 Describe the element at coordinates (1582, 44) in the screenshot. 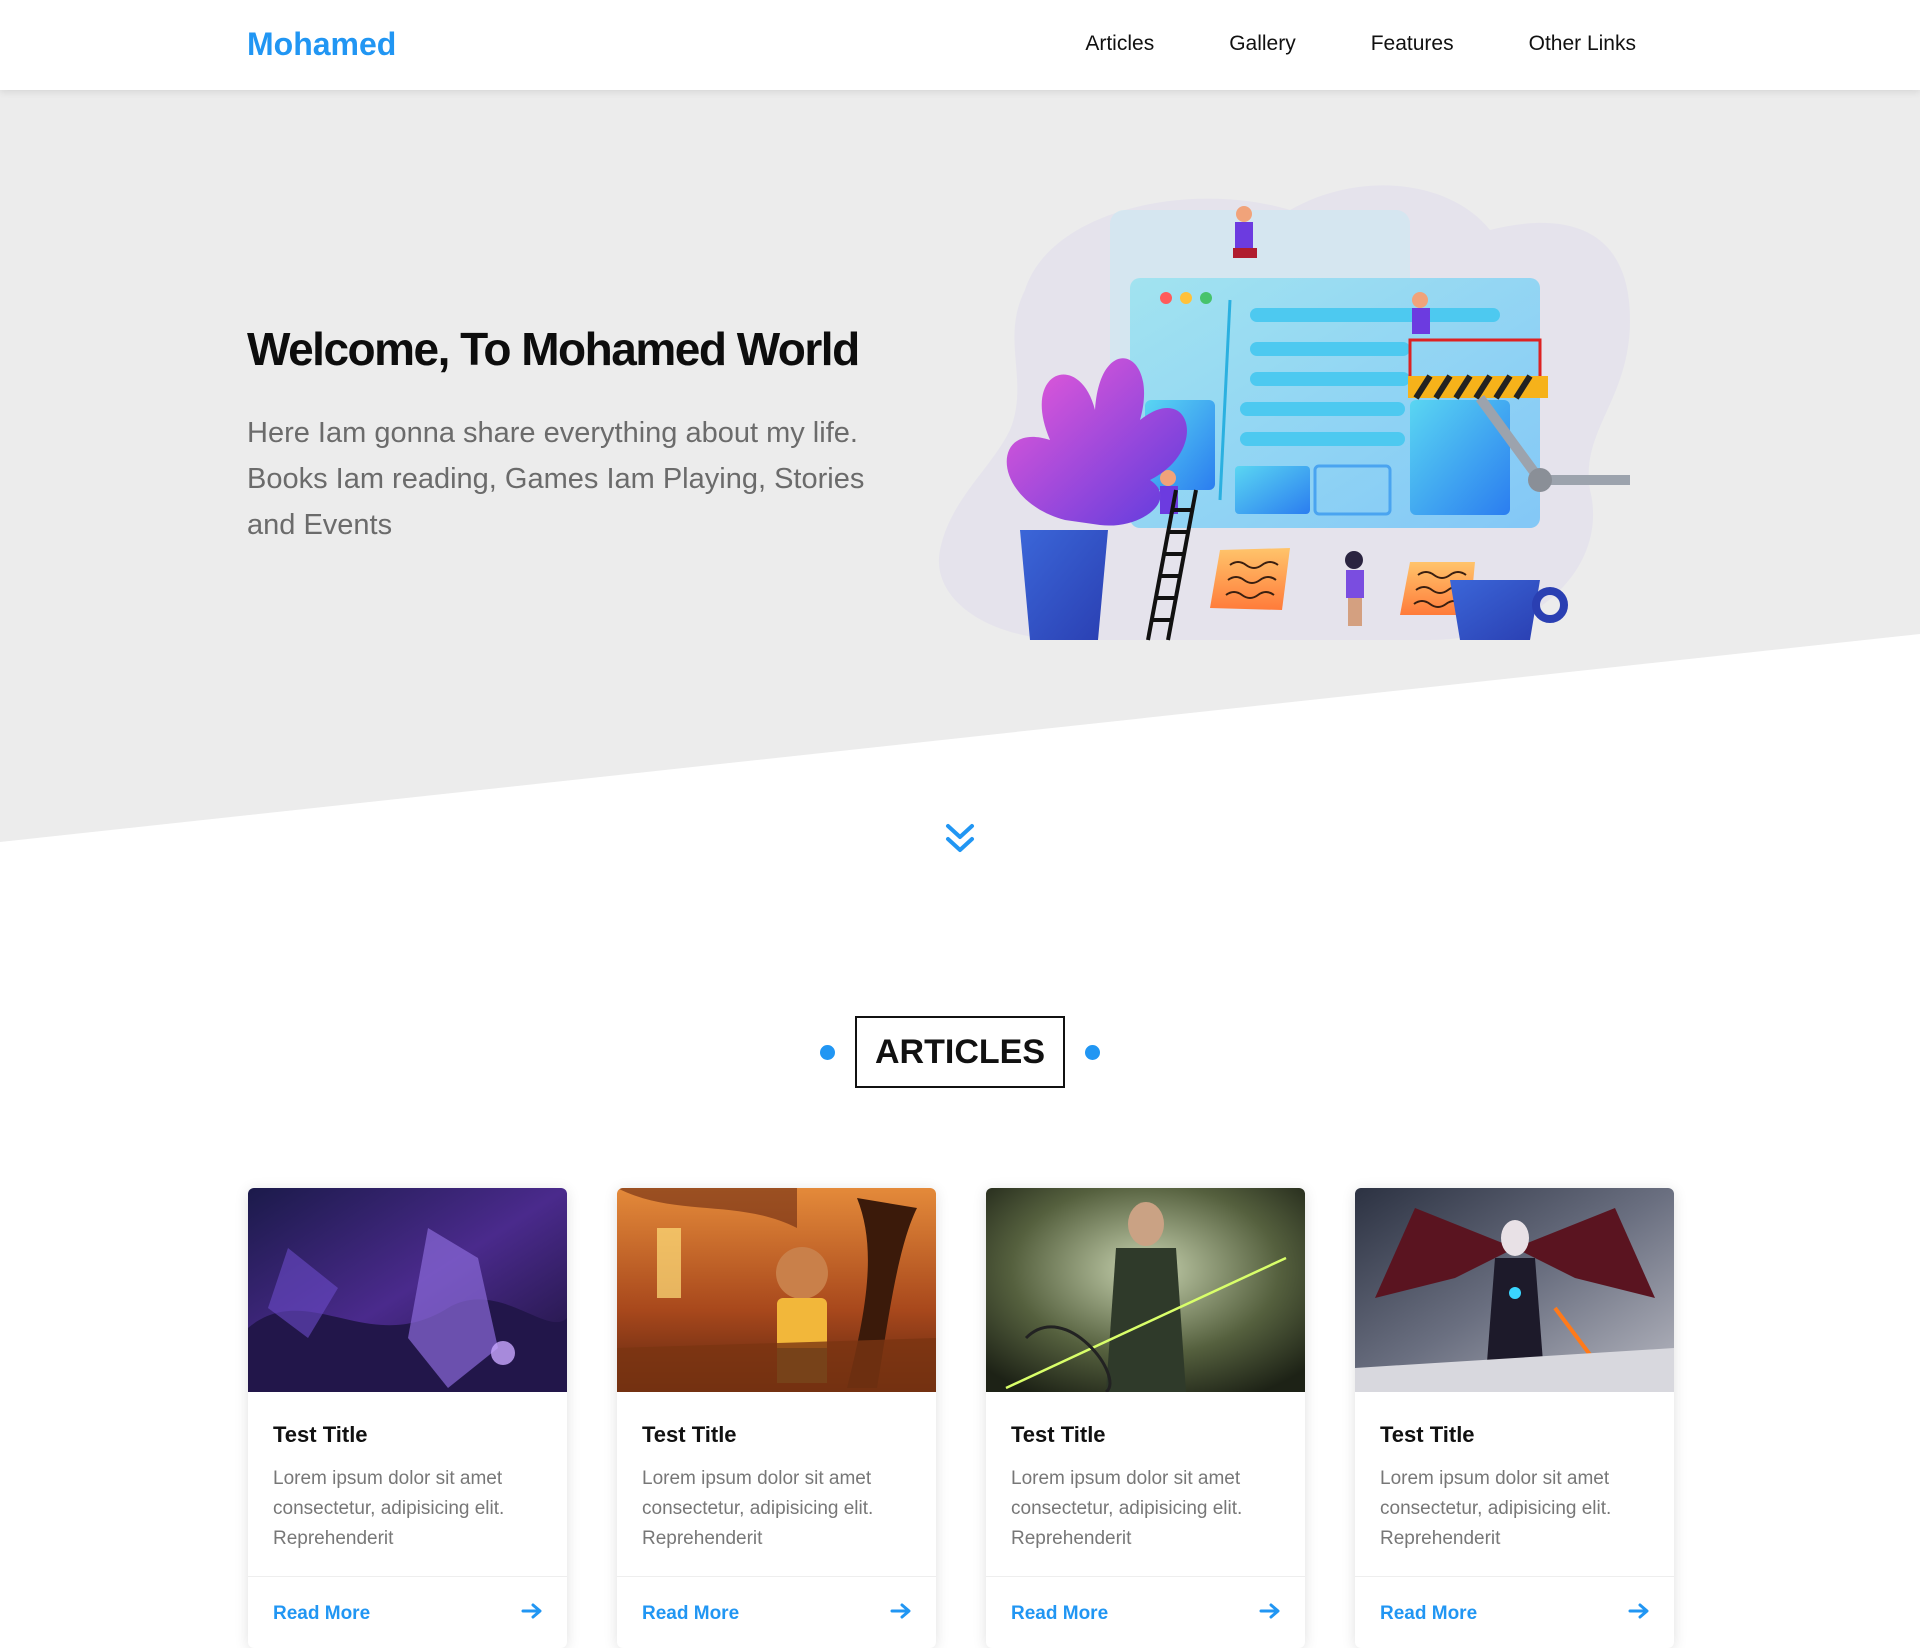

I see `nav-link-other-links: Other Links` at that location.